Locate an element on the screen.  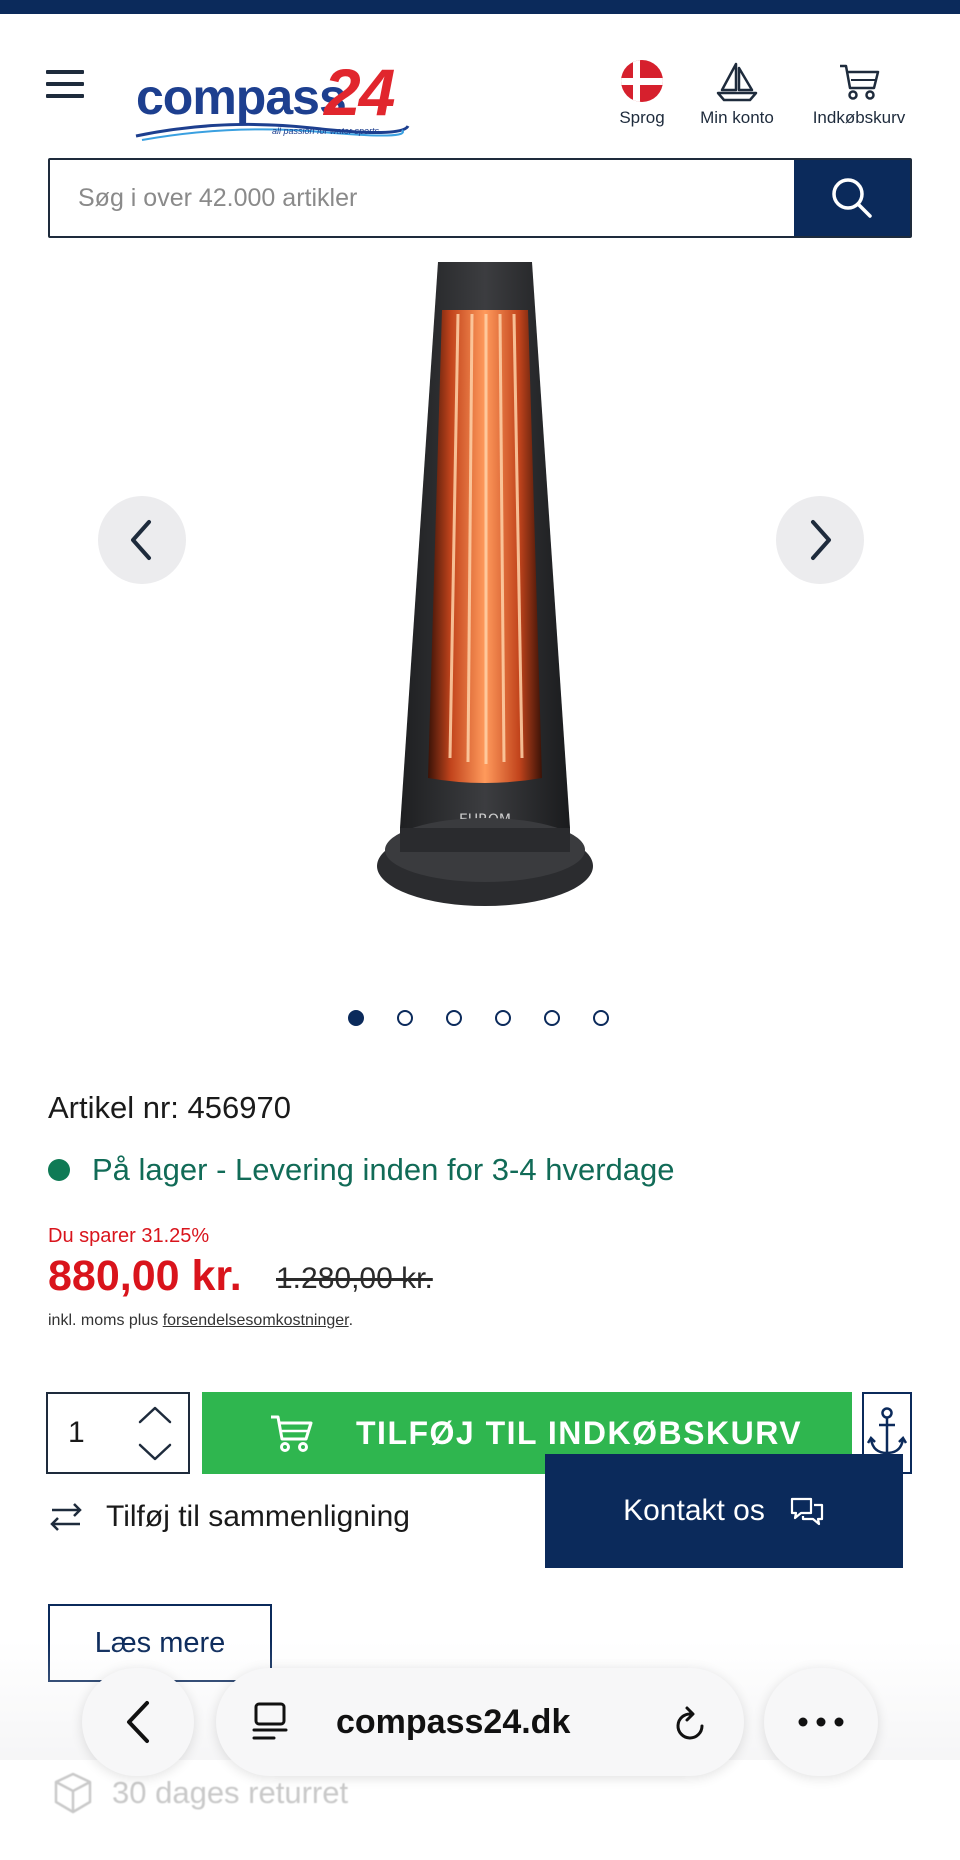
quantity-increase-button is located at coordinates (155, 1416).